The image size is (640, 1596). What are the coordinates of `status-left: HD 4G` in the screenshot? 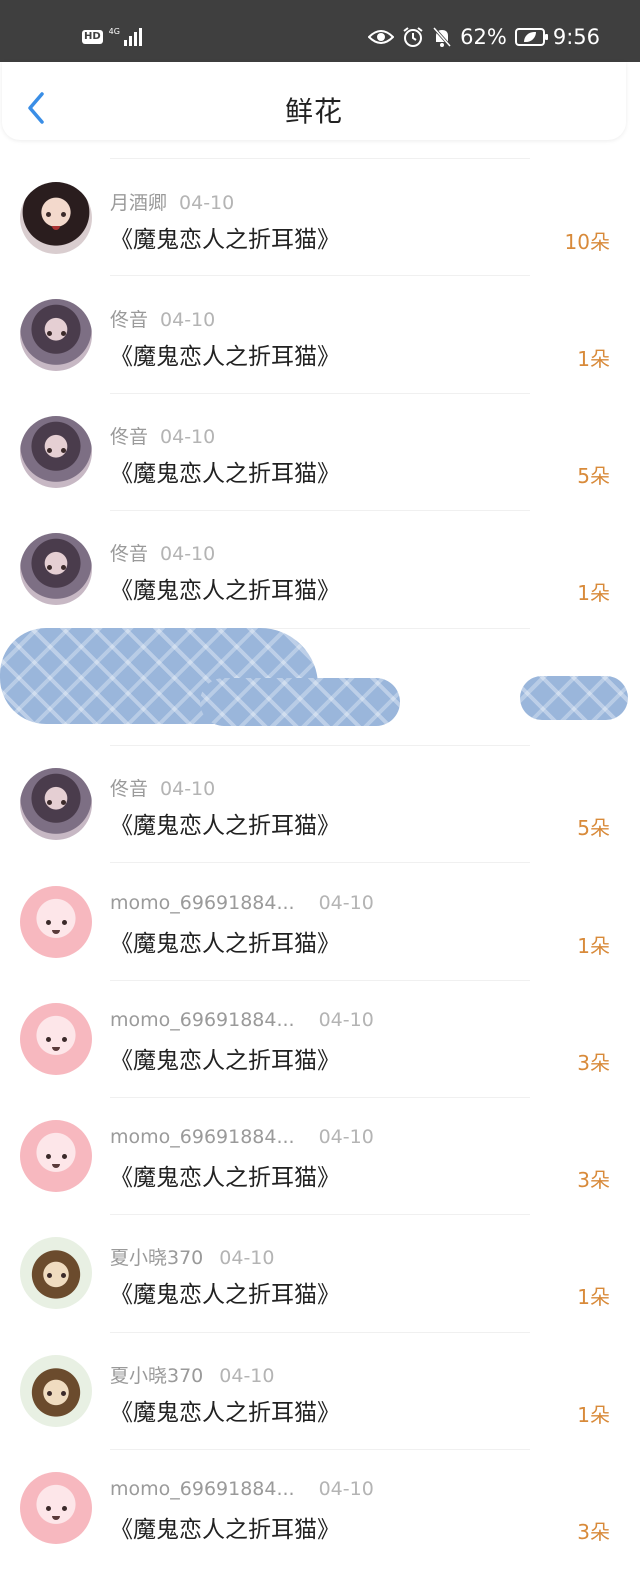 It's located at (112, 37).